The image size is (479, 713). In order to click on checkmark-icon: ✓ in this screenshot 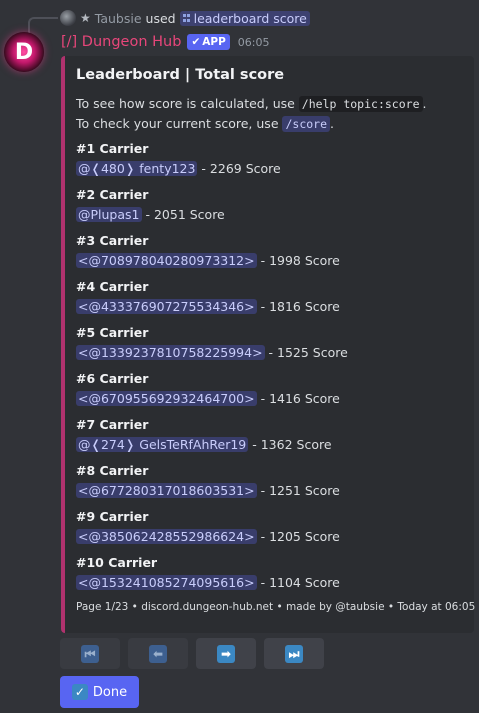, I will do `click(79, 692)`.